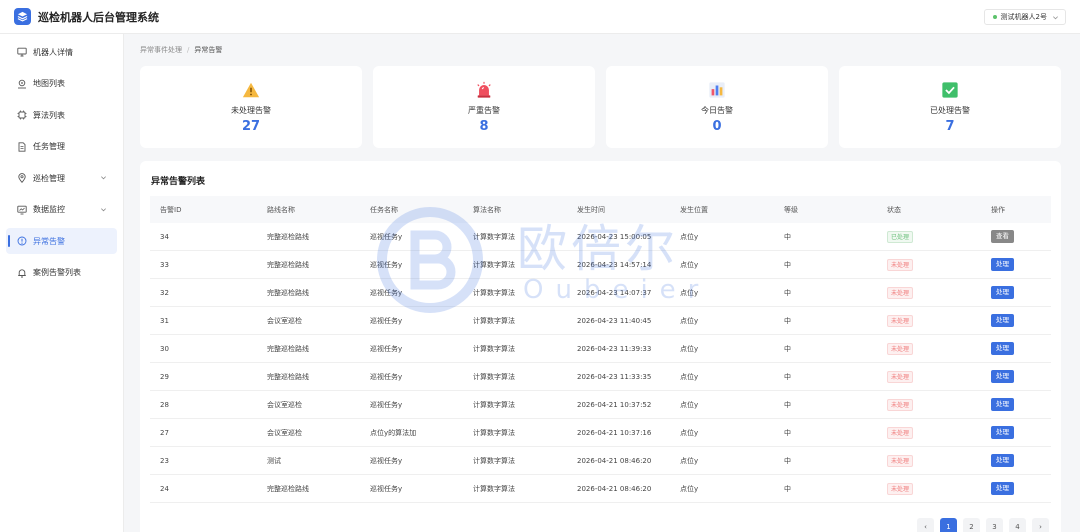 The height and width of the screenshot is (532, 1080). What do you see at coordinates (49, 83) in the screenshot?
I see `sidebar-item-label: 地图列表` at bounding box center [49, 83].